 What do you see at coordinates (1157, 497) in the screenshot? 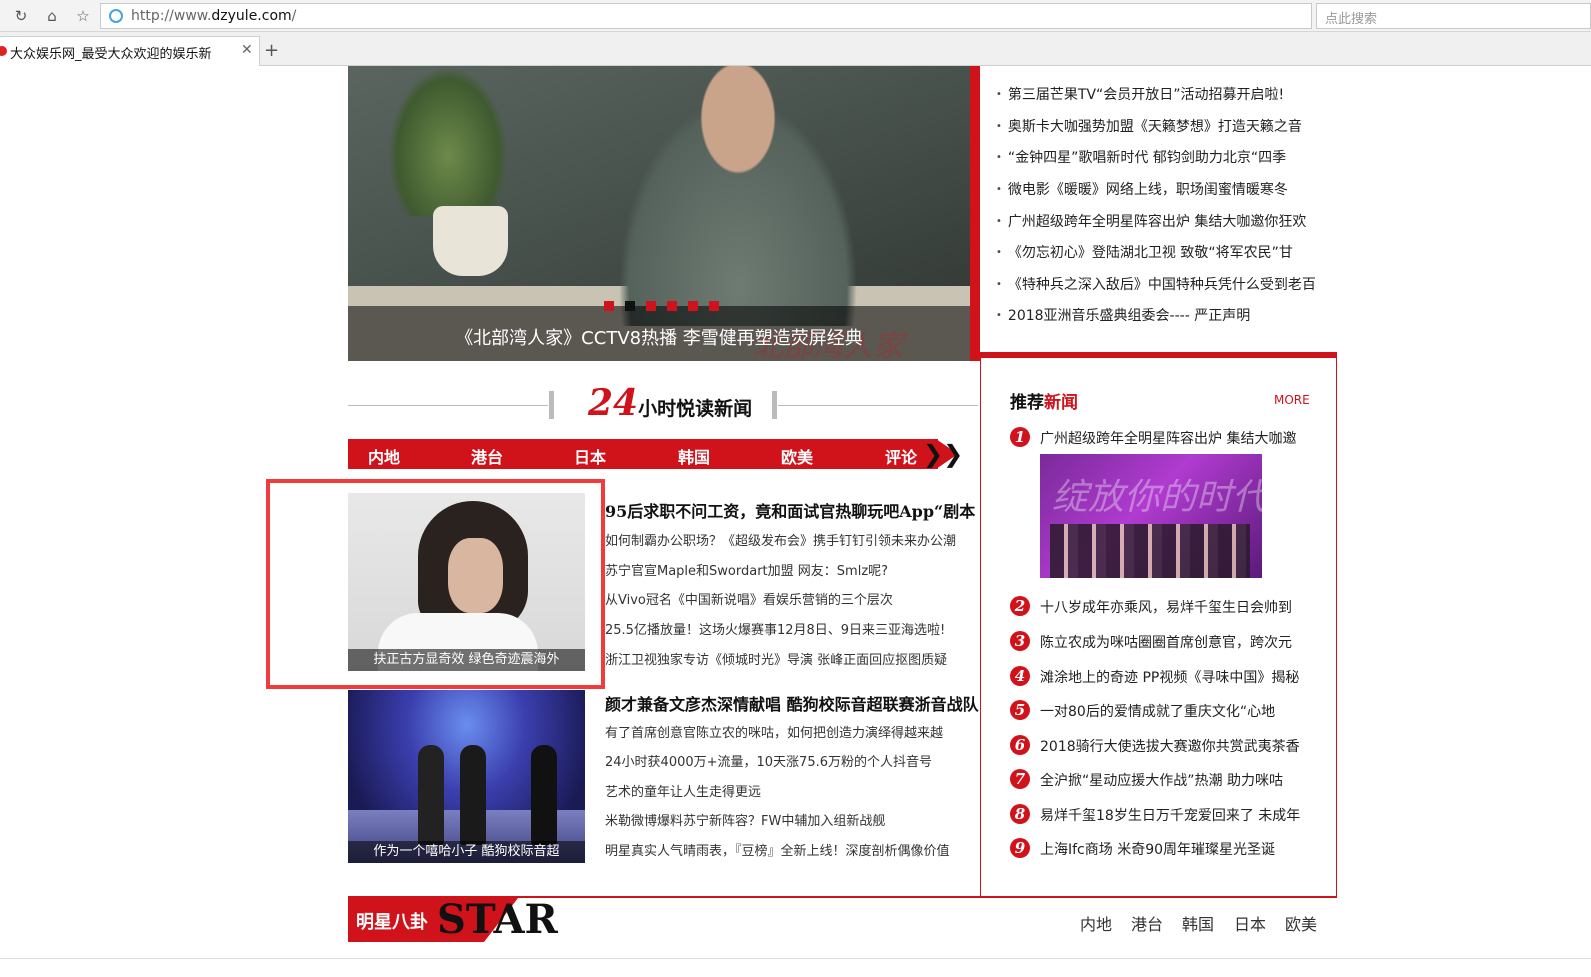
I see `recommend-image-text: 绽放你的时代` at bounding box center [1157, 497].